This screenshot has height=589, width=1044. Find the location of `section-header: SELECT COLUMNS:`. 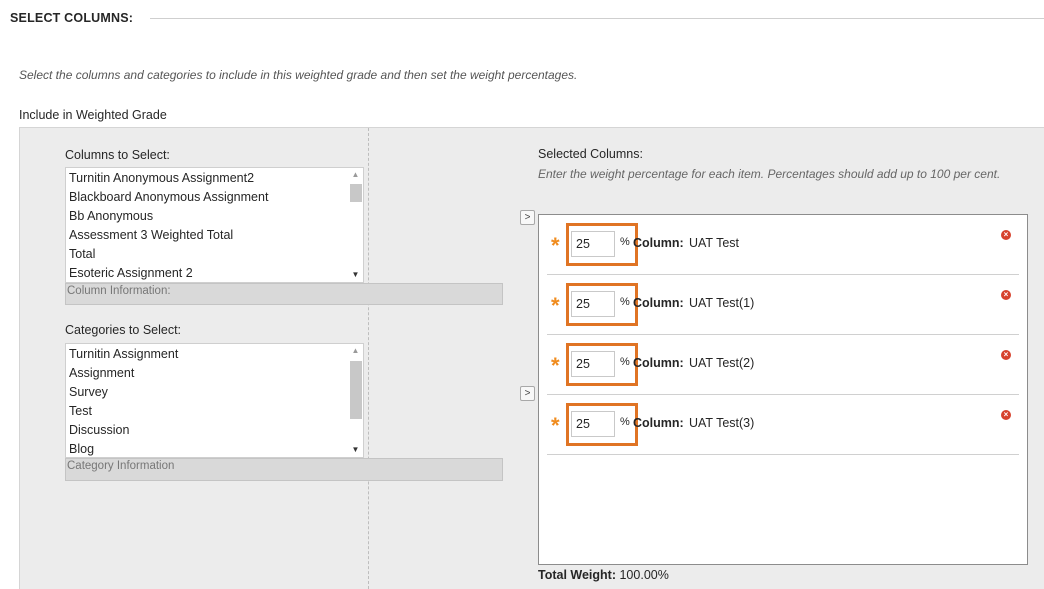

section-header: SELECT COLUMNS: is located at coordinates (522, 18).